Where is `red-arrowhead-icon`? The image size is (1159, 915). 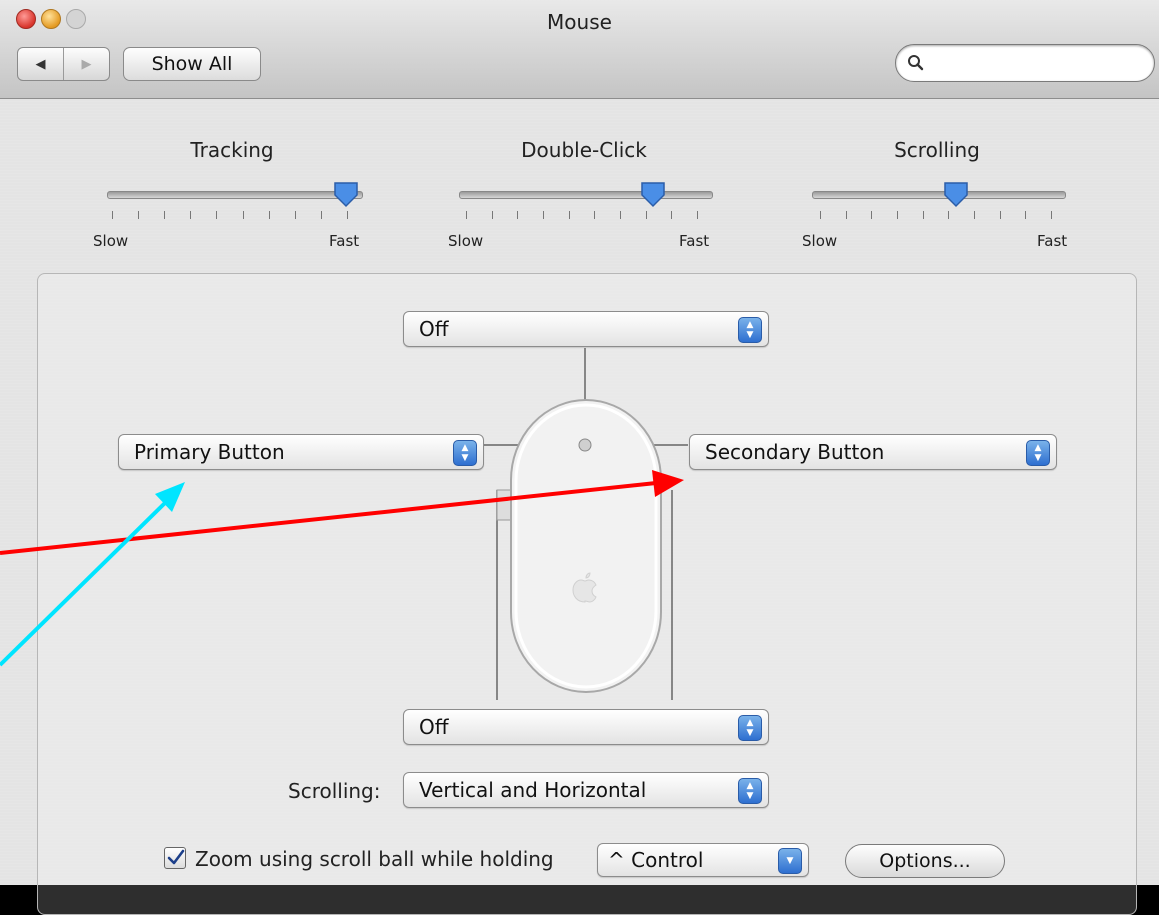
red-arrowhead-icon is located at coordinates (668, 483).